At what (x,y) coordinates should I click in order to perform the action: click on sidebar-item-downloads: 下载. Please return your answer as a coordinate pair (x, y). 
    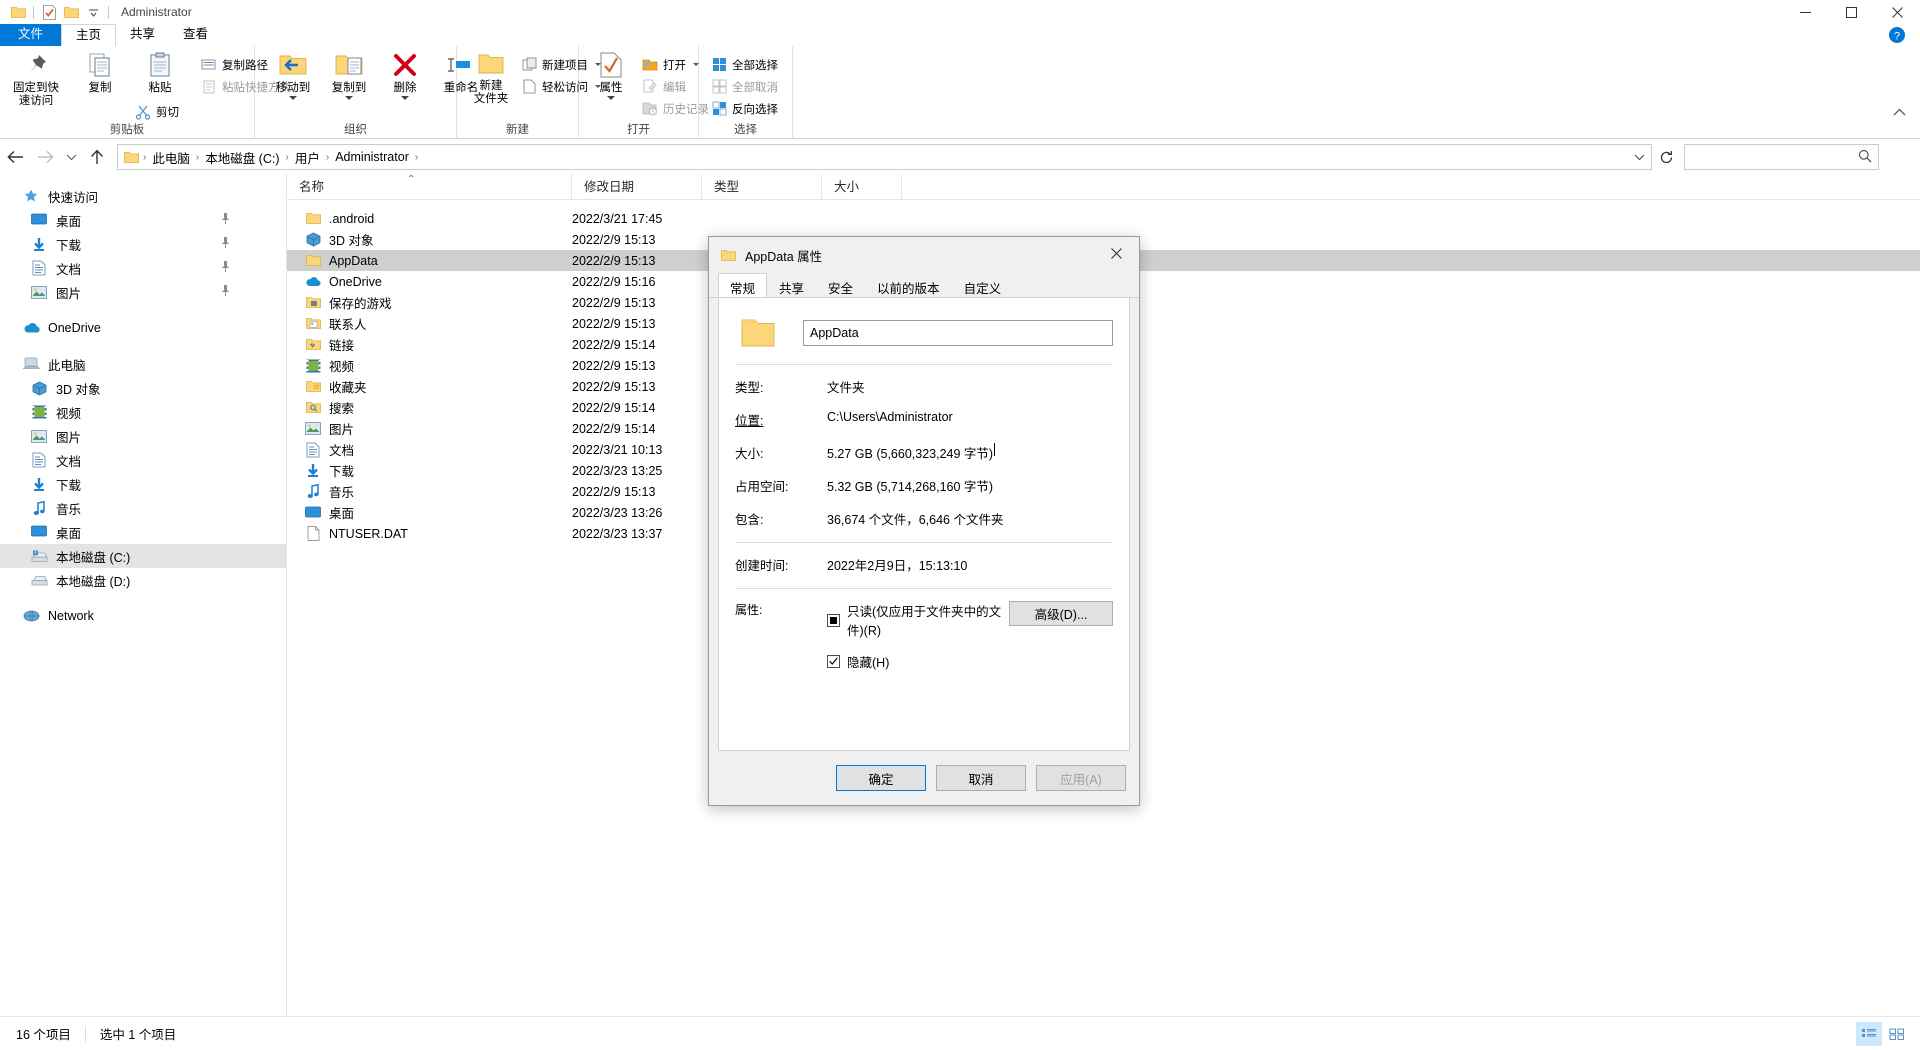
    Looking at the image, I should click on (143, 244).